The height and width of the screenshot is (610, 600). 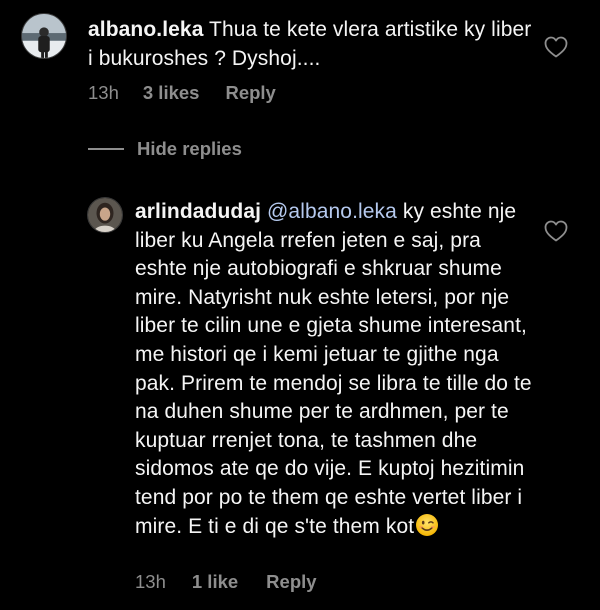 I want to click on winking-face-emoji, so click(x=427, y=525).